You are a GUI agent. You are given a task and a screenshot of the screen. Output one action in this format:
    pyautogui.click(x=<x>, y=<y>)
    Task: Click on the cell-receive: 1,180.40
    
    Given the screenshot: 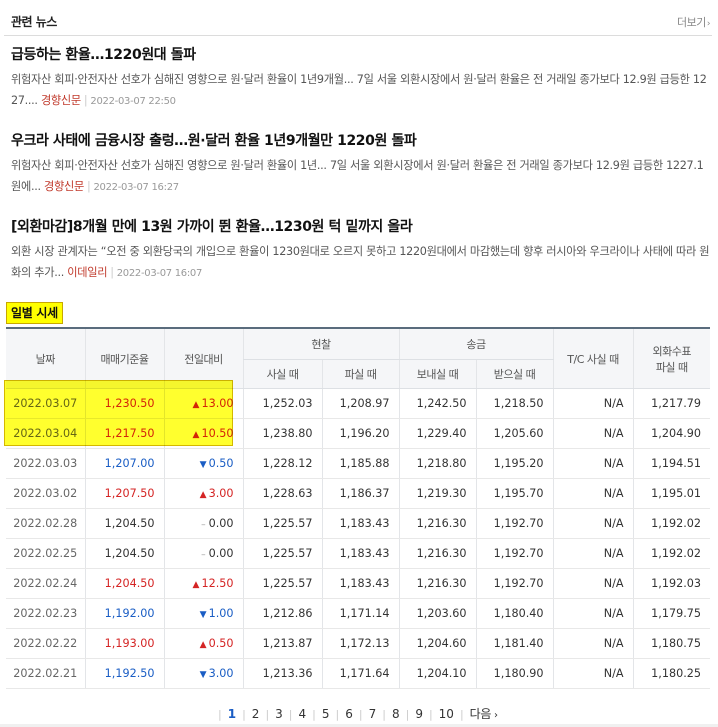 What is the action you would take?
    pyautogui.click(x=514, y=613)
    